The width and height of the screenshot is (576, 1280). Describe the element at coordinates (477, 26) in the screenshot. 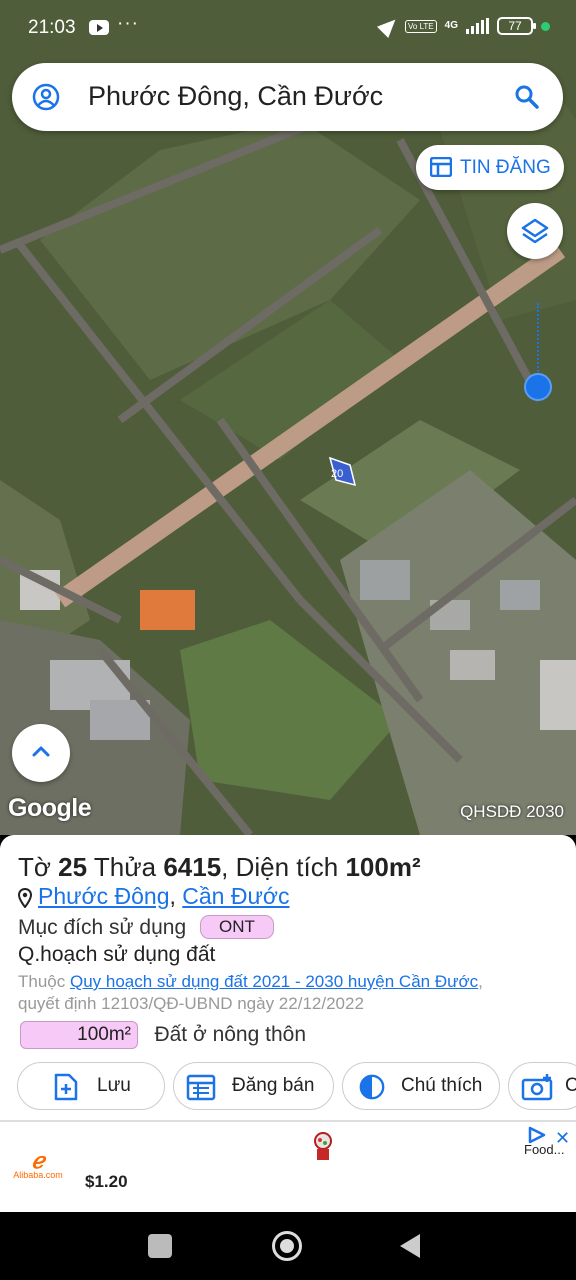

I see `signal-icon` at that location.